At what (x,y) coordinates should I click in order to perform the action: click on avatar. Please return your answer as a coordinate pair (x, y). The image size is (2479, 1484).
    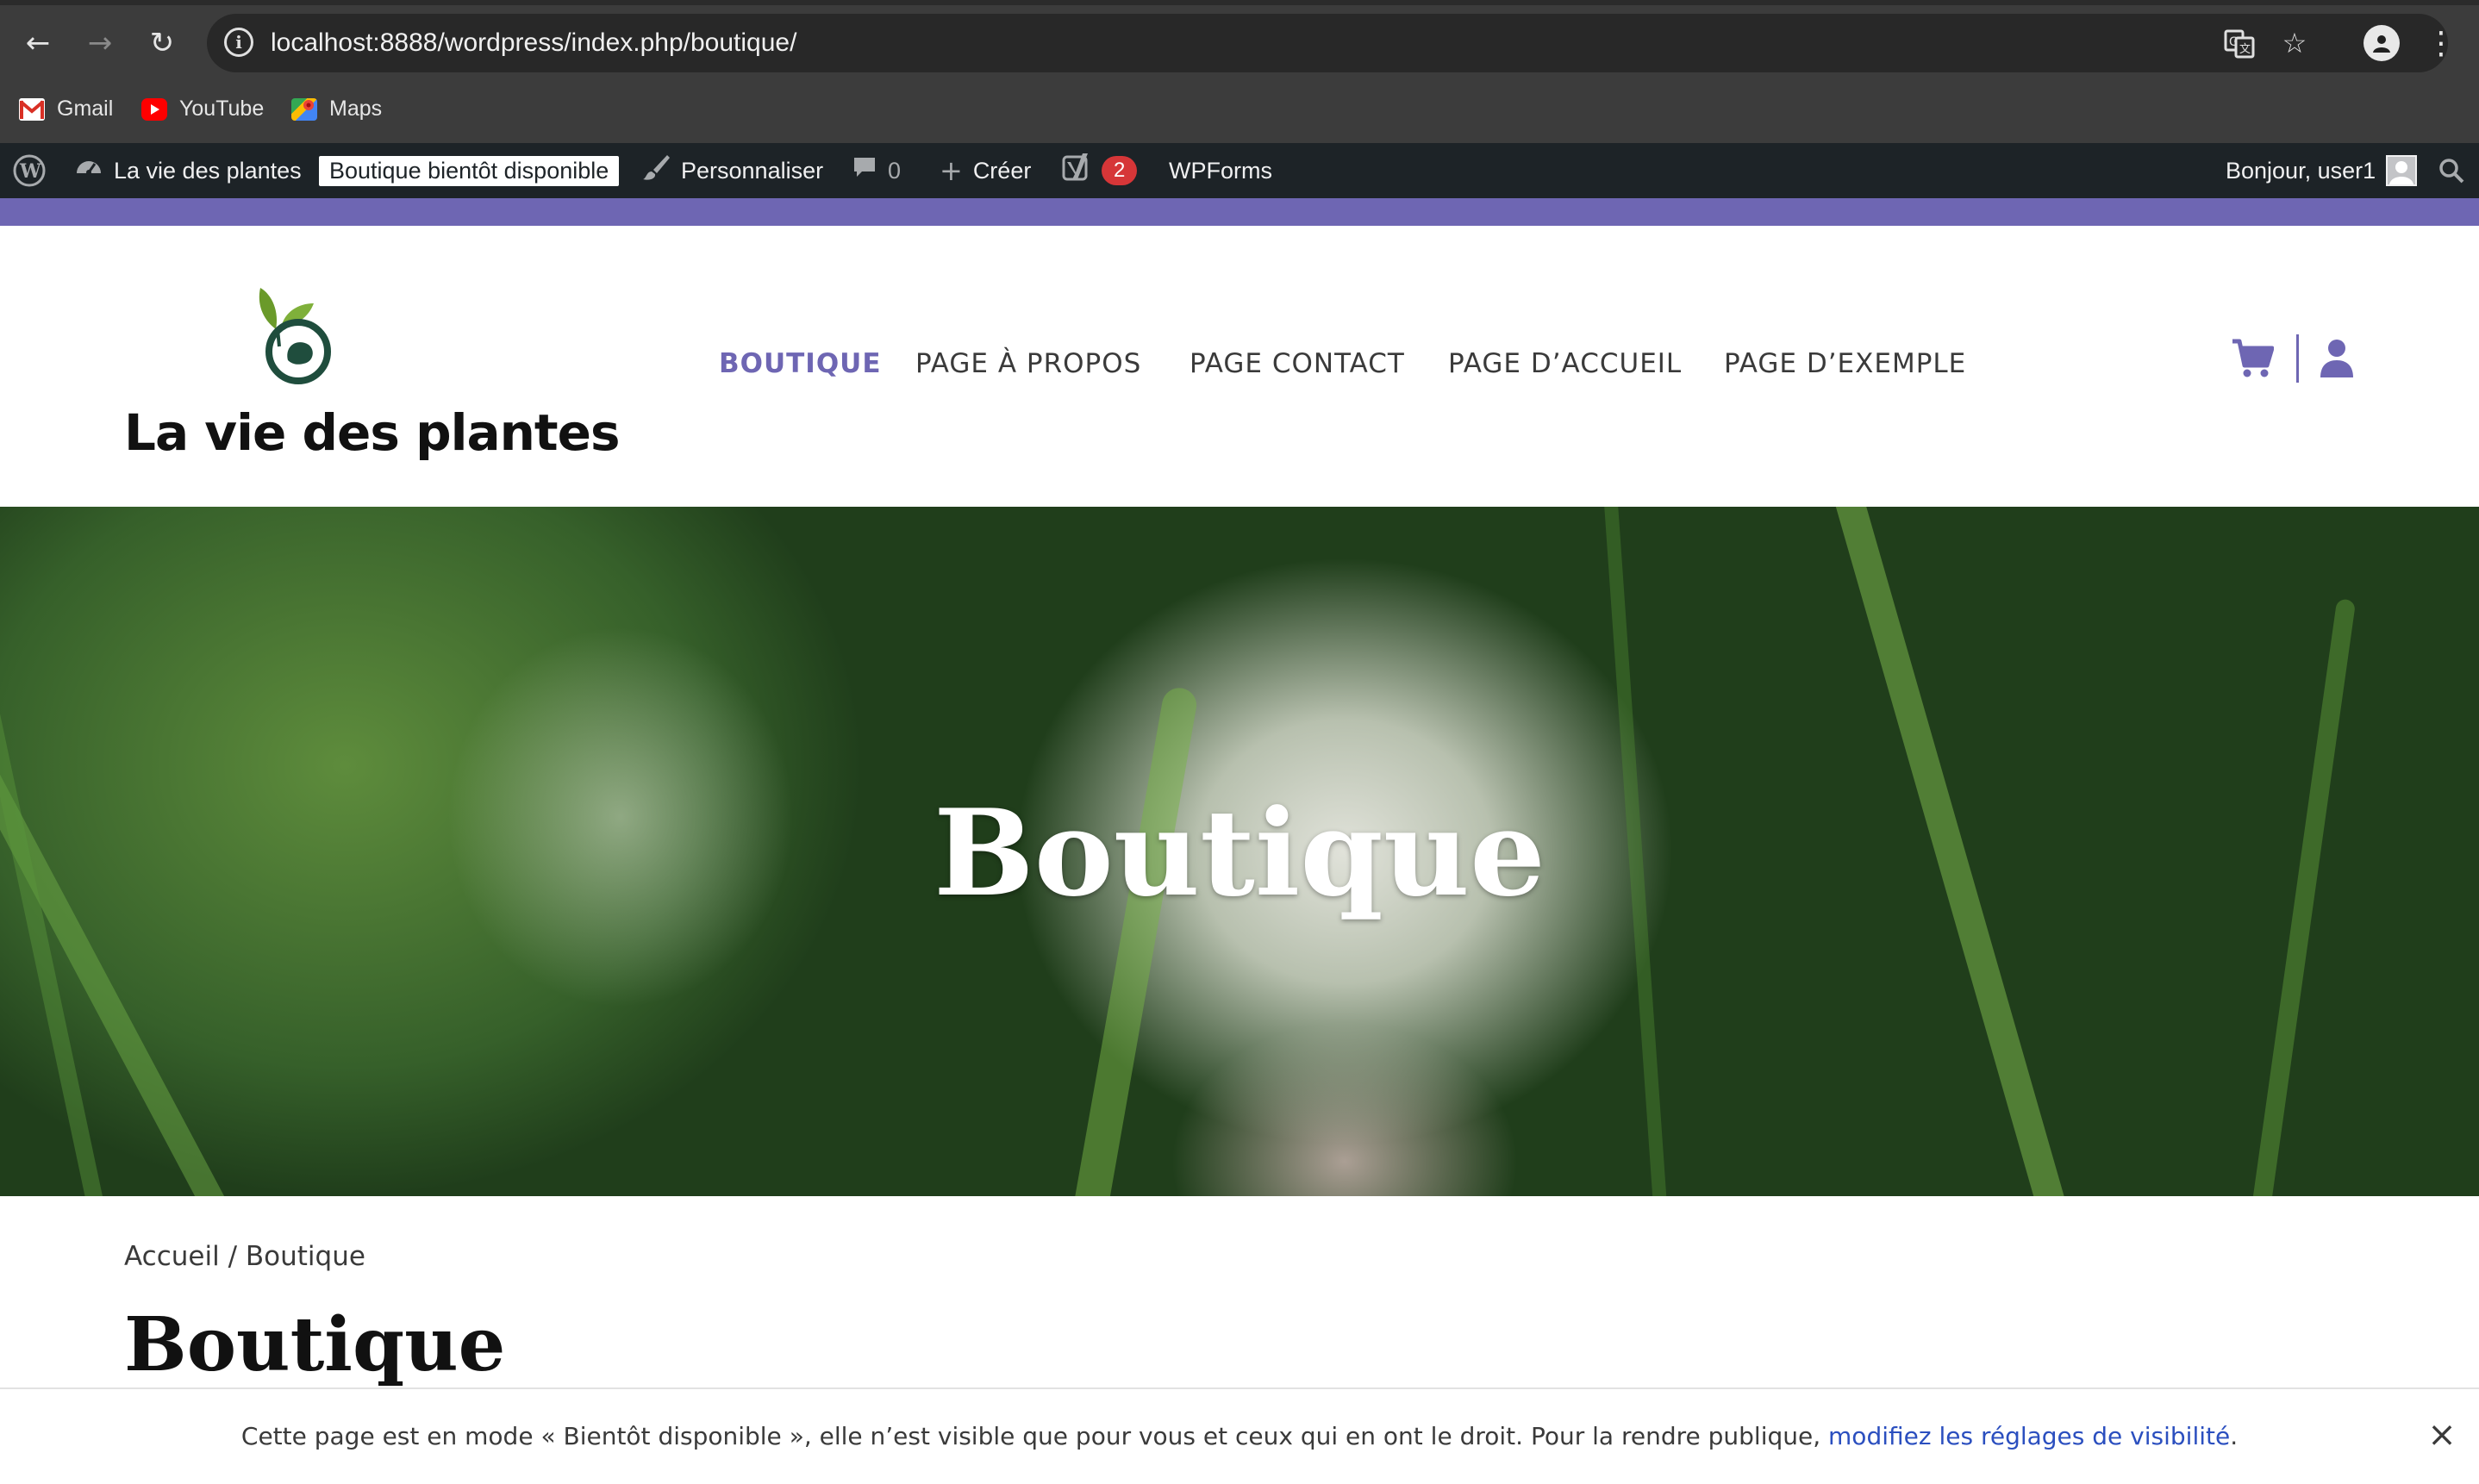
    Looking at the image, I should click on (2402, 170).